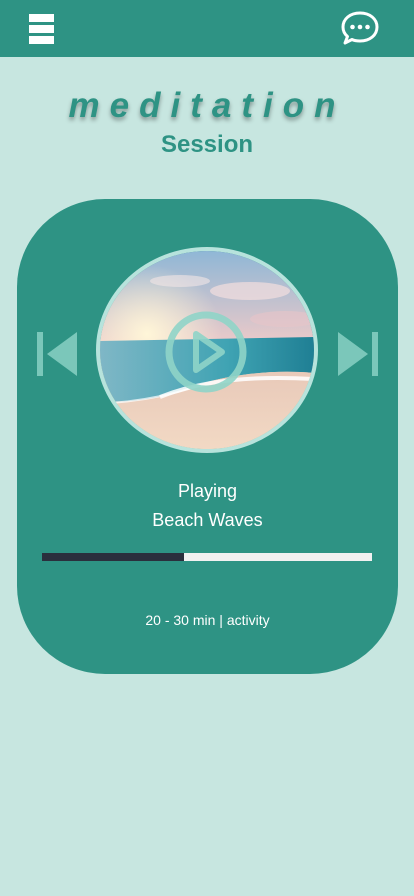  What do you see at coordinates (207, 557) in the screenshot?
I see `progress-bar` at bounding box center [207, 557].